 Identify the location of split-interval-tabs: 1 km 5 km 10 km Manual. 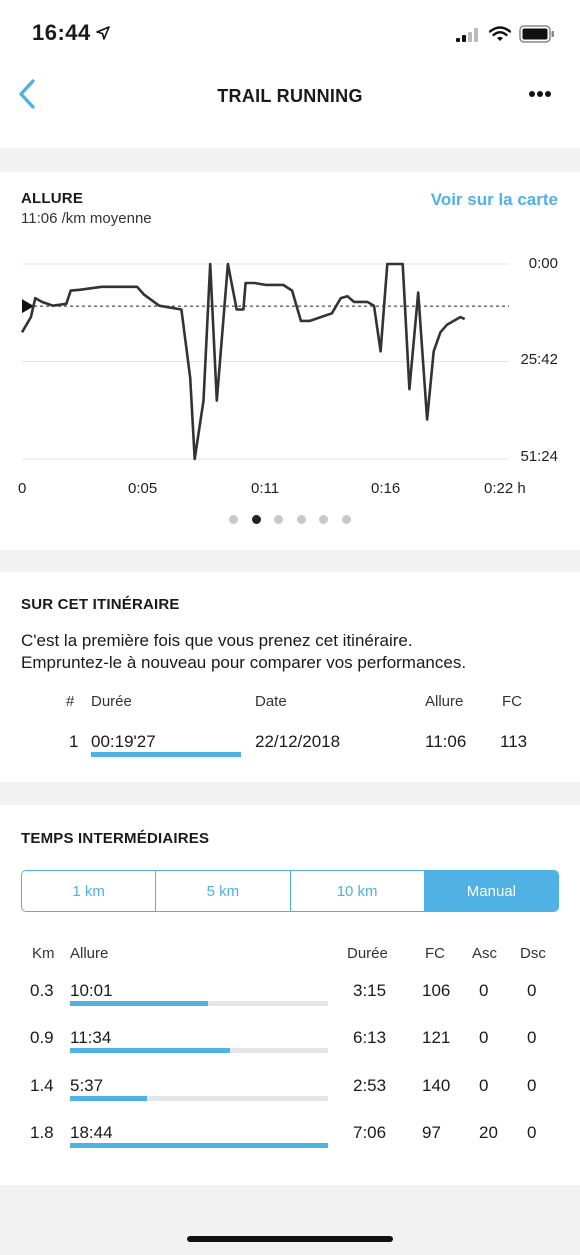
(290, 891).